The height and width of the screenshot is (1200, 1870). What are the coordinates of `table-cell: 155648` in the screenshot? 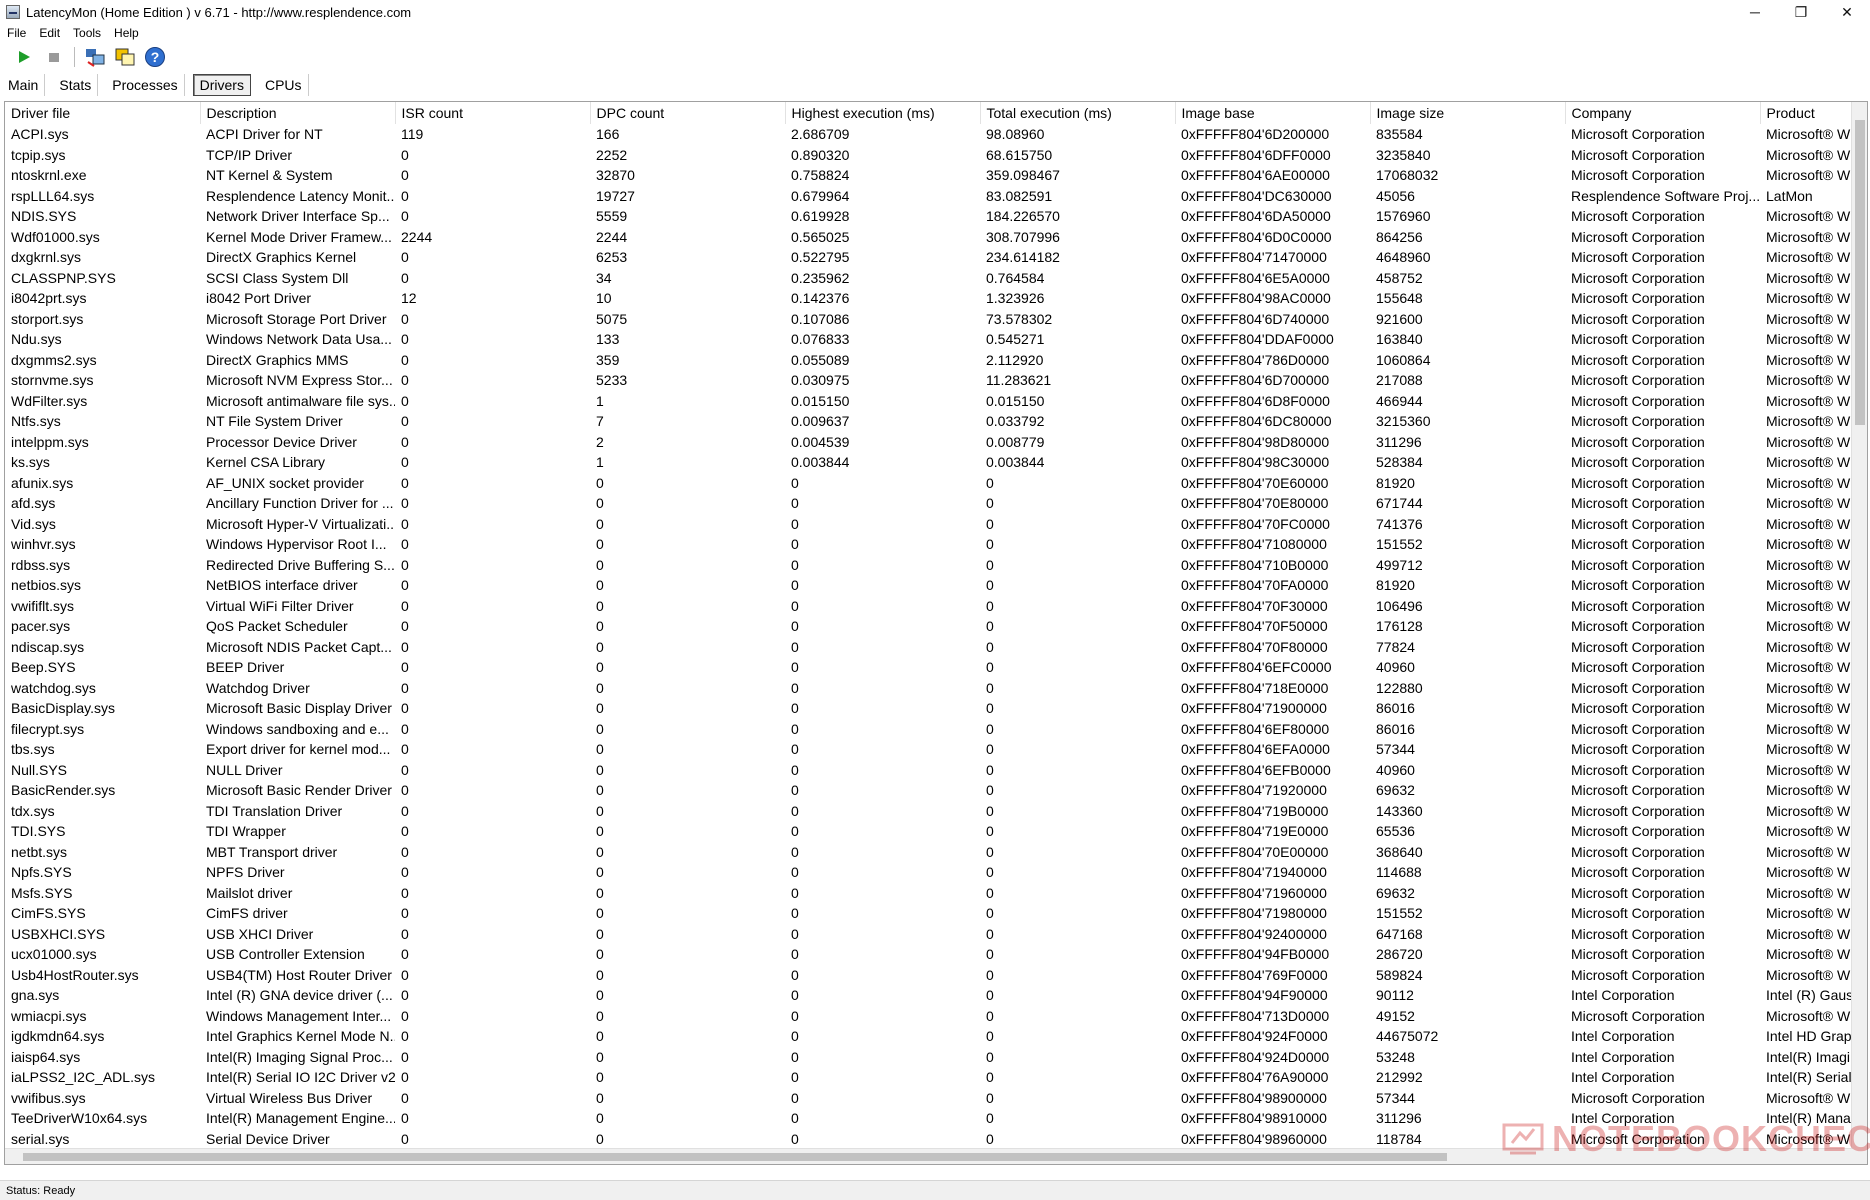 It's located at (1399, 298).